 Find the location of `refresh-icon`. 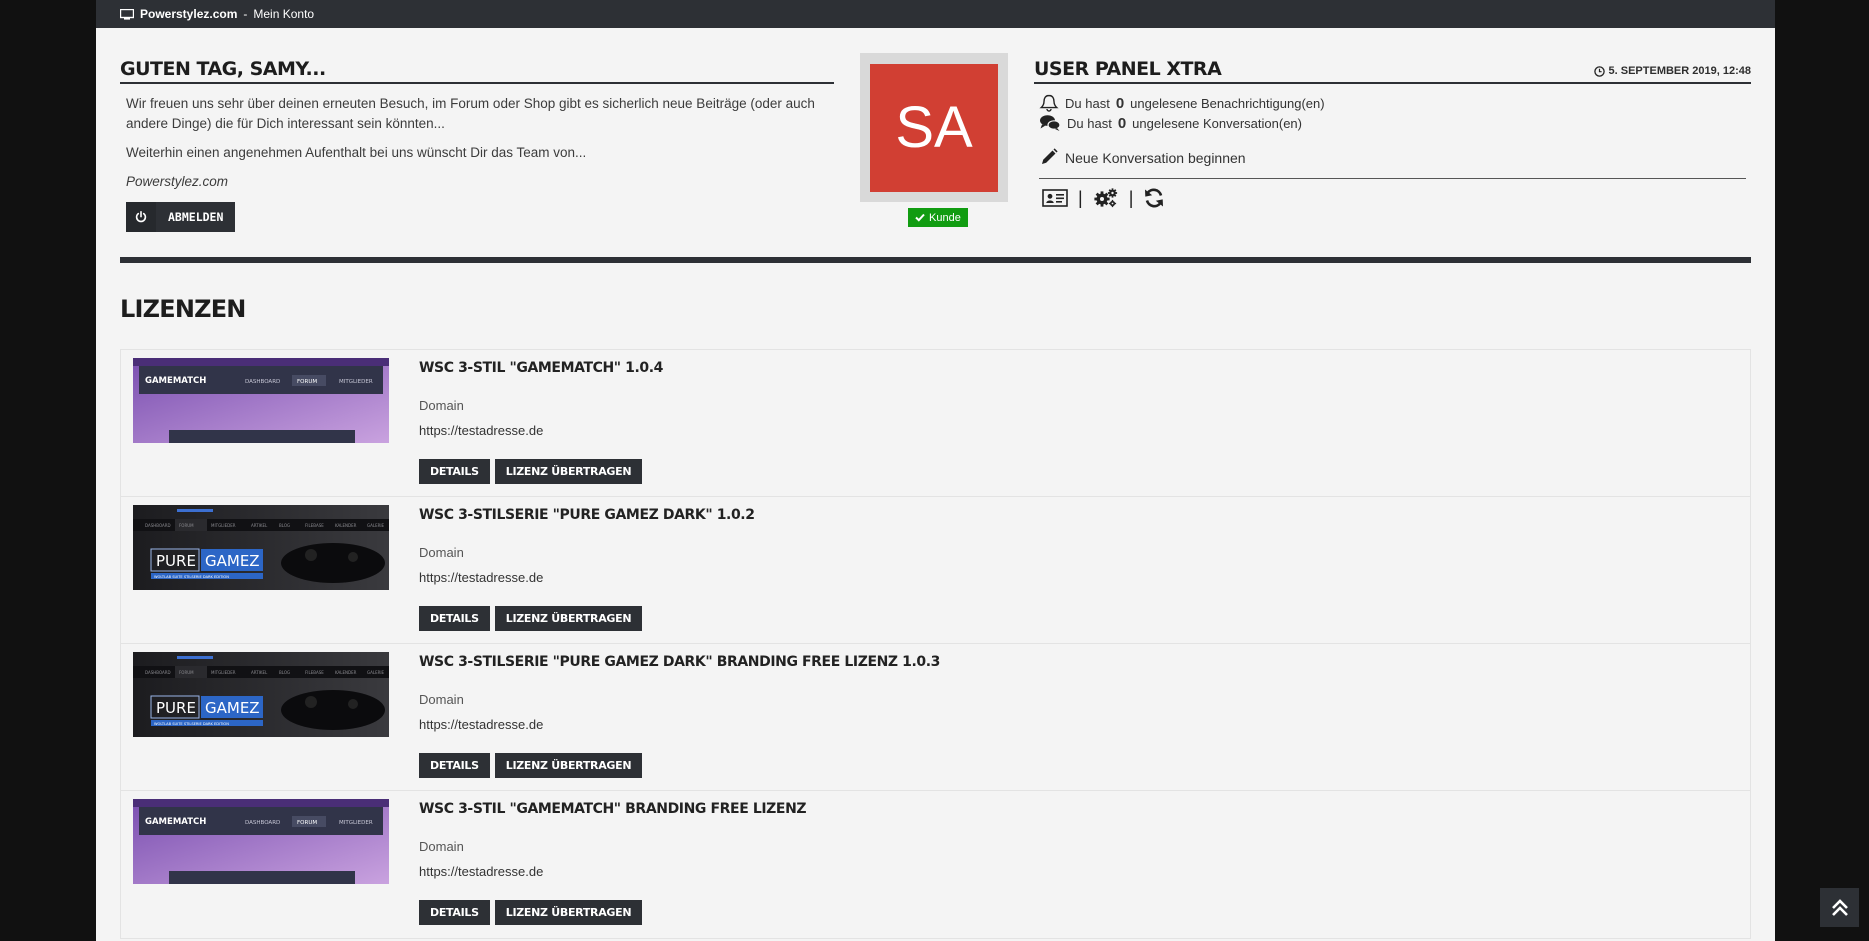

refresh-icon is located at coordinates (1154, 198).